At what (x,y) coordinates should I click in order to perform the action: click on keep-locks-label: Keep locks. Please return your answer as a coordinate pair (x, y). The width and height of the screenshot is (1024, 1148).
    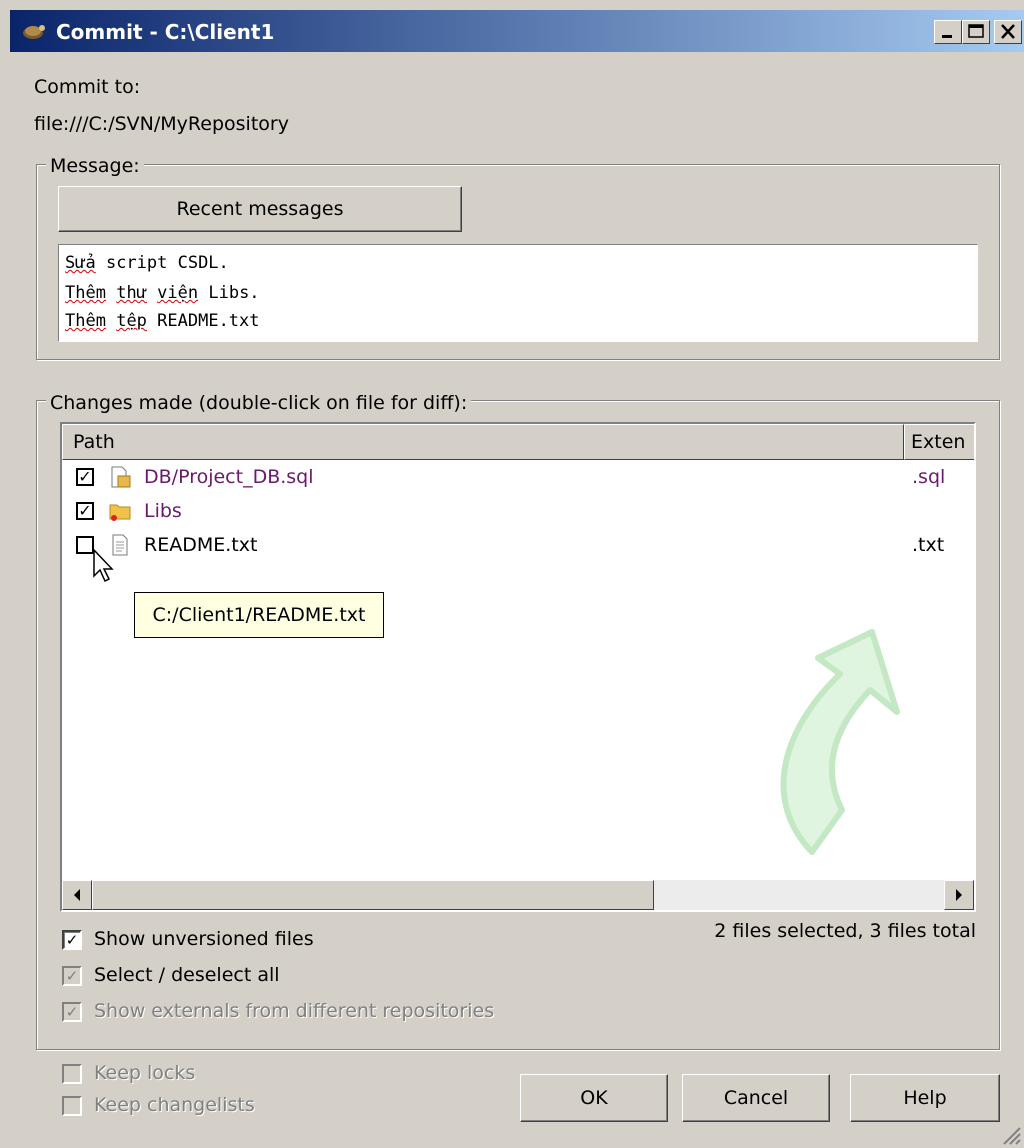
    Looking at the image, I should click on (144, 1073).